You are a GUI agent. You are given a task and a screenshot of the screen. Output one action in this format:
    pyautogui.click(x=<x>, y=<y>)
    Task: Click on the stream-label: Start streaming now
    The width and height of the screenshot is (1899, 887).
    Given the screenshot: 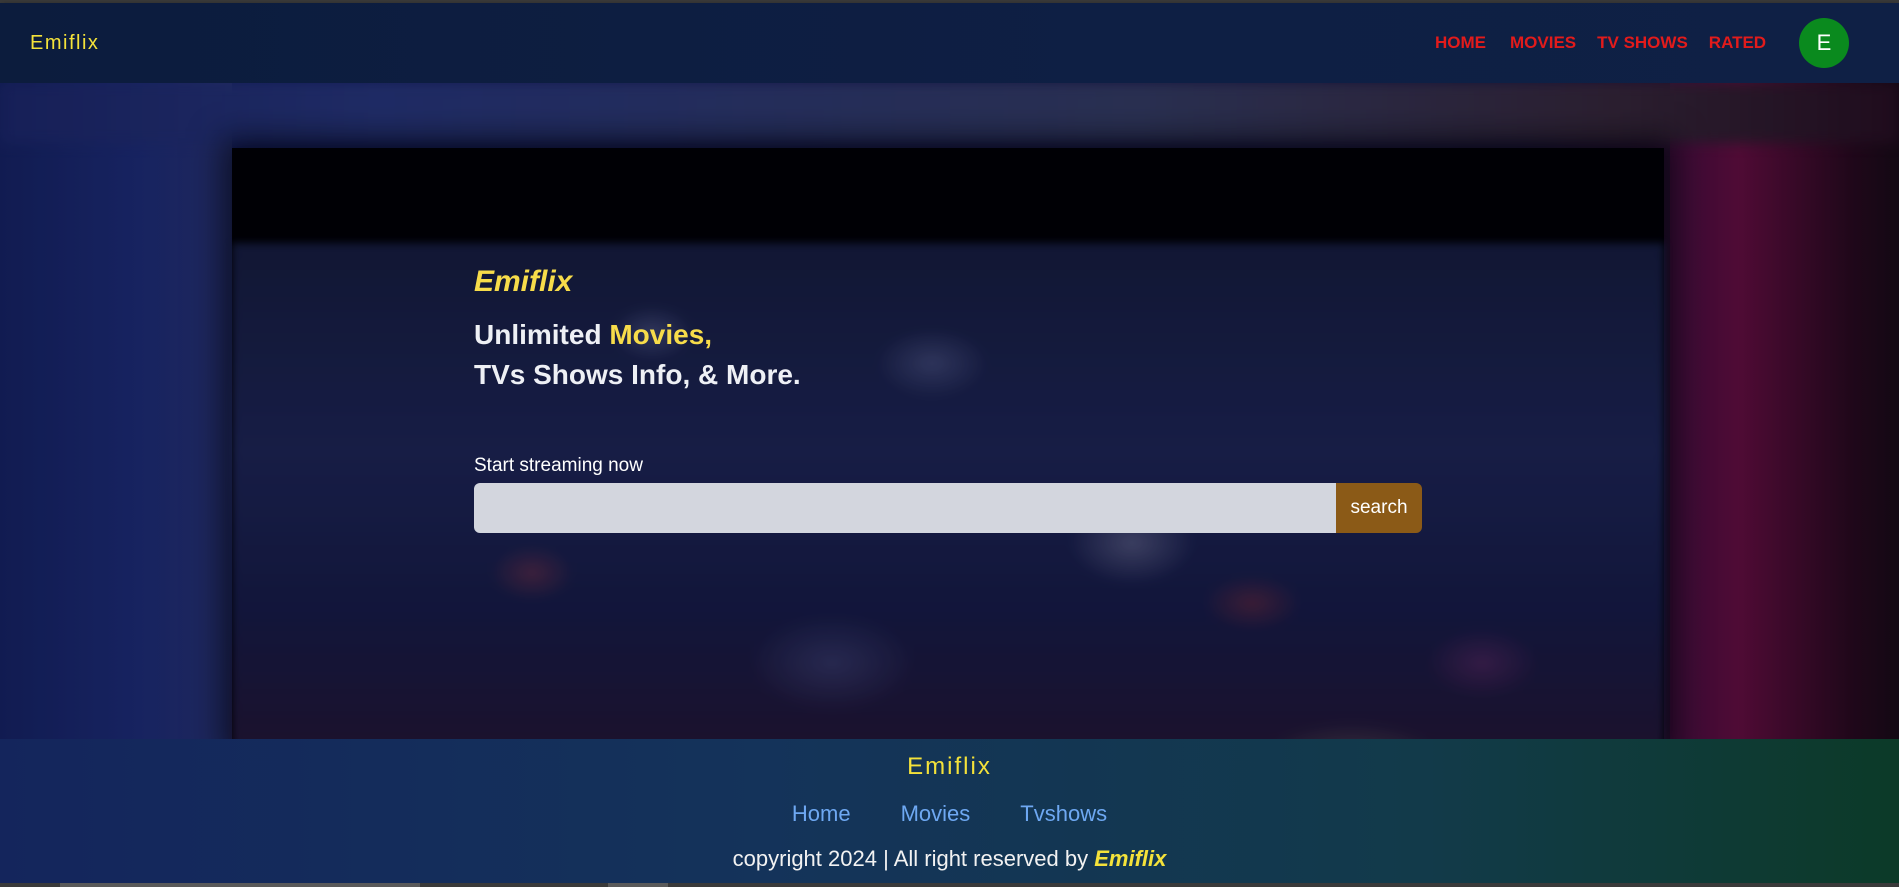 What is the action you would take?
    pyautogui.click(x=558, y=465)
    